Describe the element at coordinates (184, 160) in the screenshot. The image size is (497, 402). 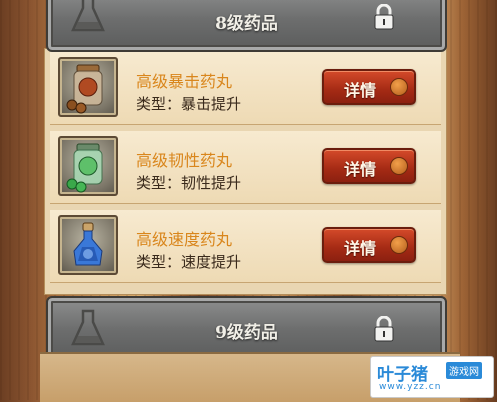
I see `item-name: 高级韧性药丸` at that location.